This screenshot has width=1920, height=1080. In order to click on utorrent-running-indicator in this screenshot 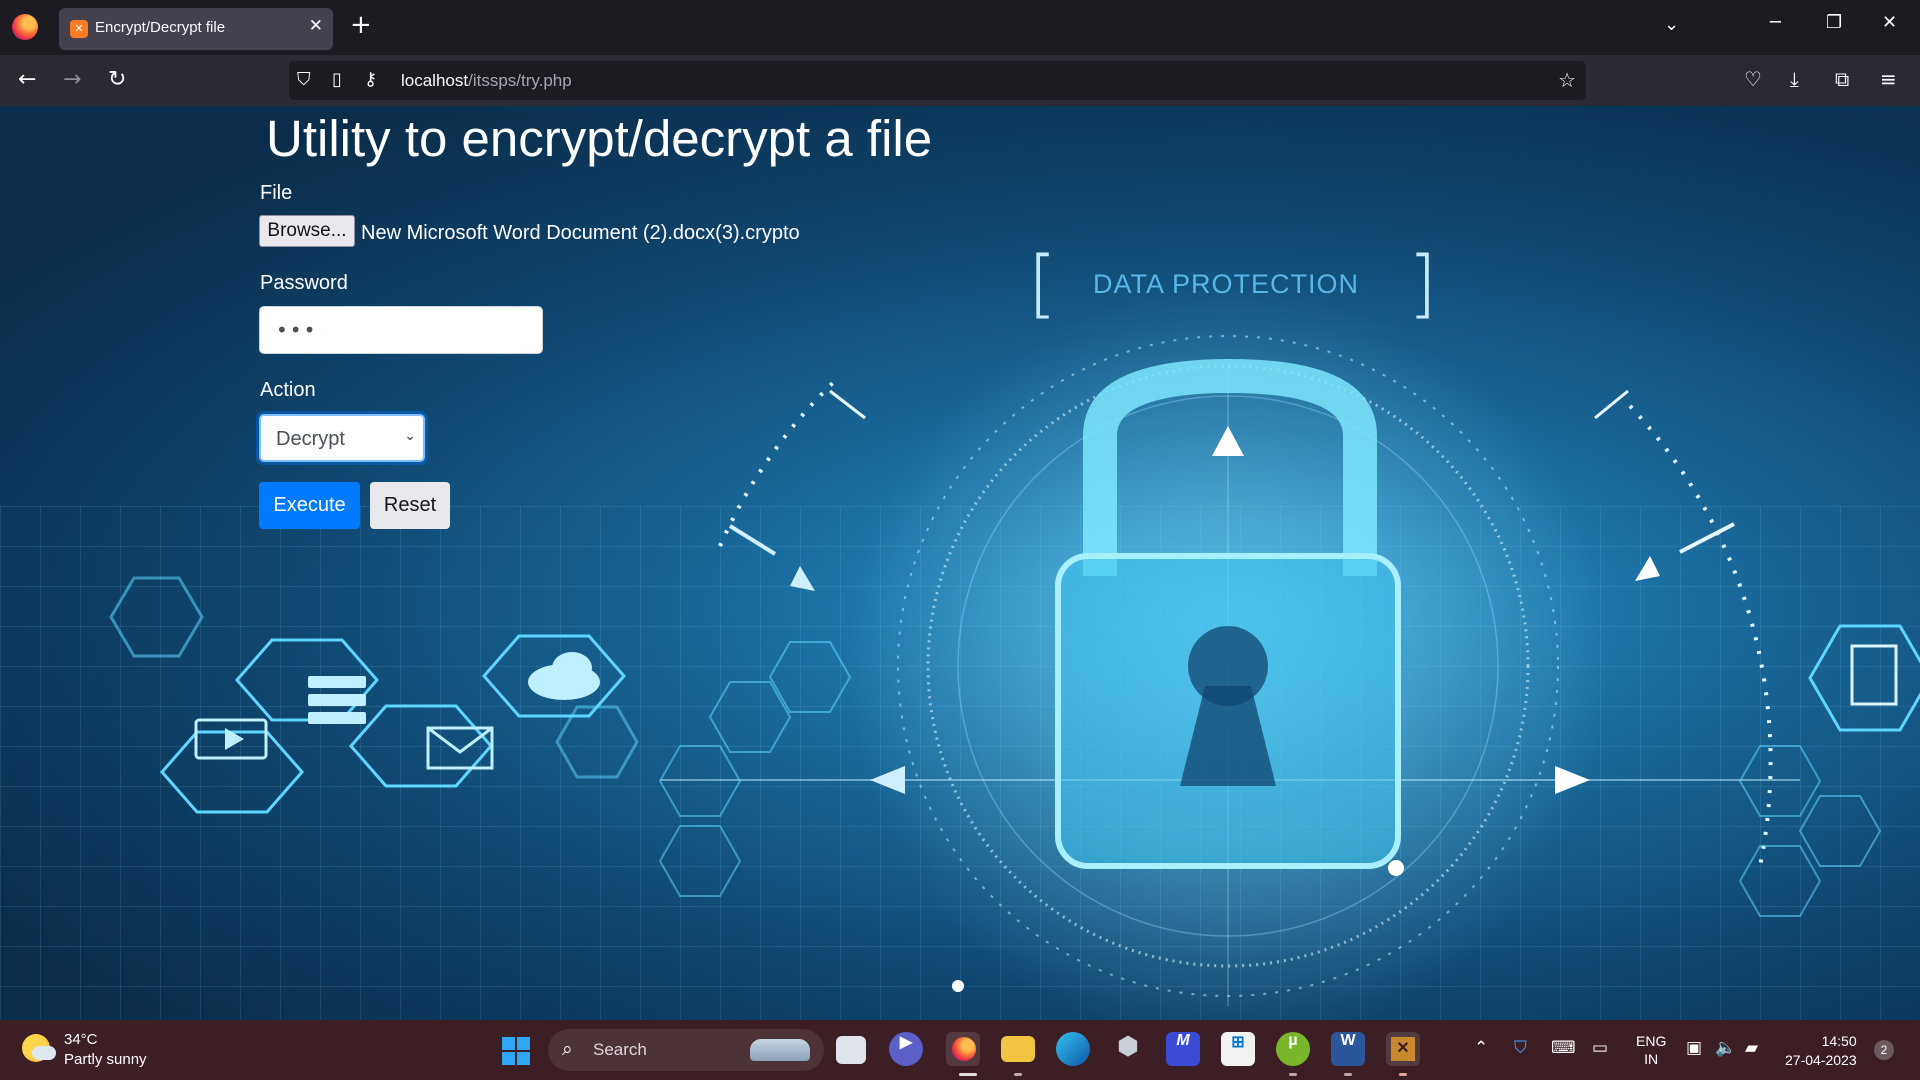, I will do `click(1293, 1074)`.